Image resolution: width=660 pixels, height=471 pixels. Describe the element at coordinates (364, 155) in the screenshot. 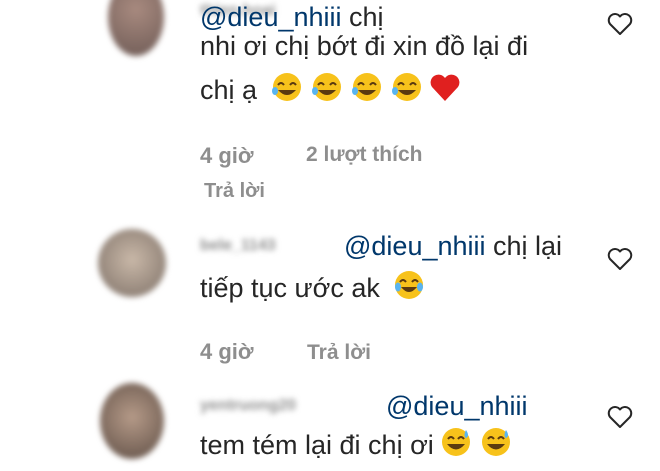

I see `likes-count: 2 lượt thích` at that location.